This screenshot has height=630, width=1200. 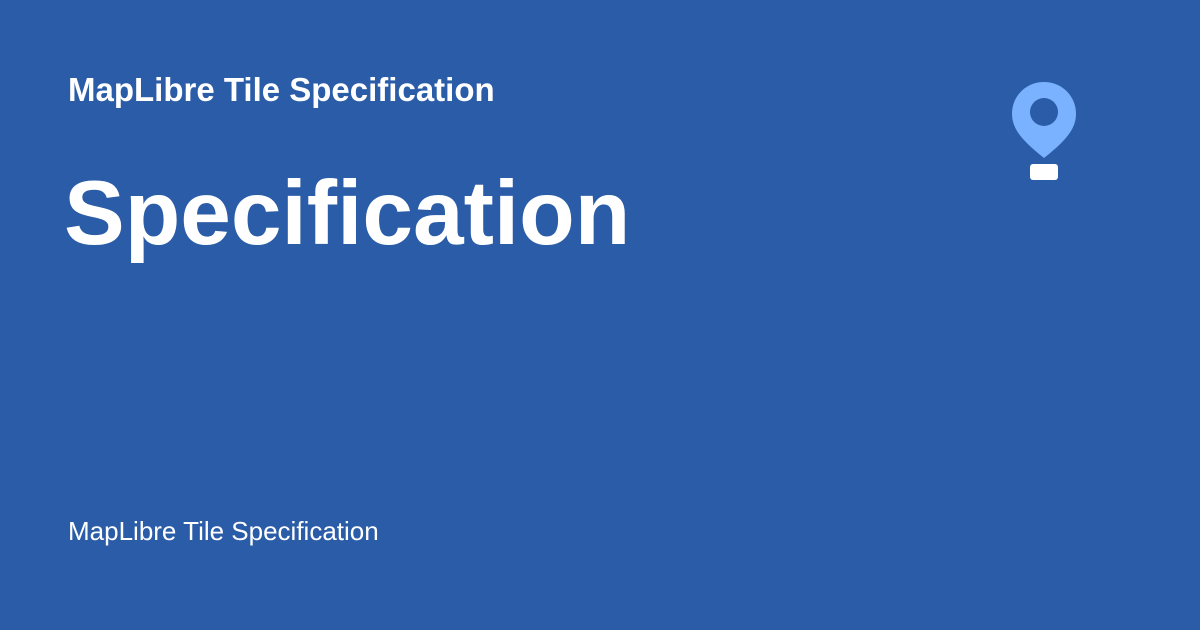 What do you see at coordinates (281, 89) in the screenshot?
I see `site-name: MapLibre Tile Specification` at bounding box center [281, 89].